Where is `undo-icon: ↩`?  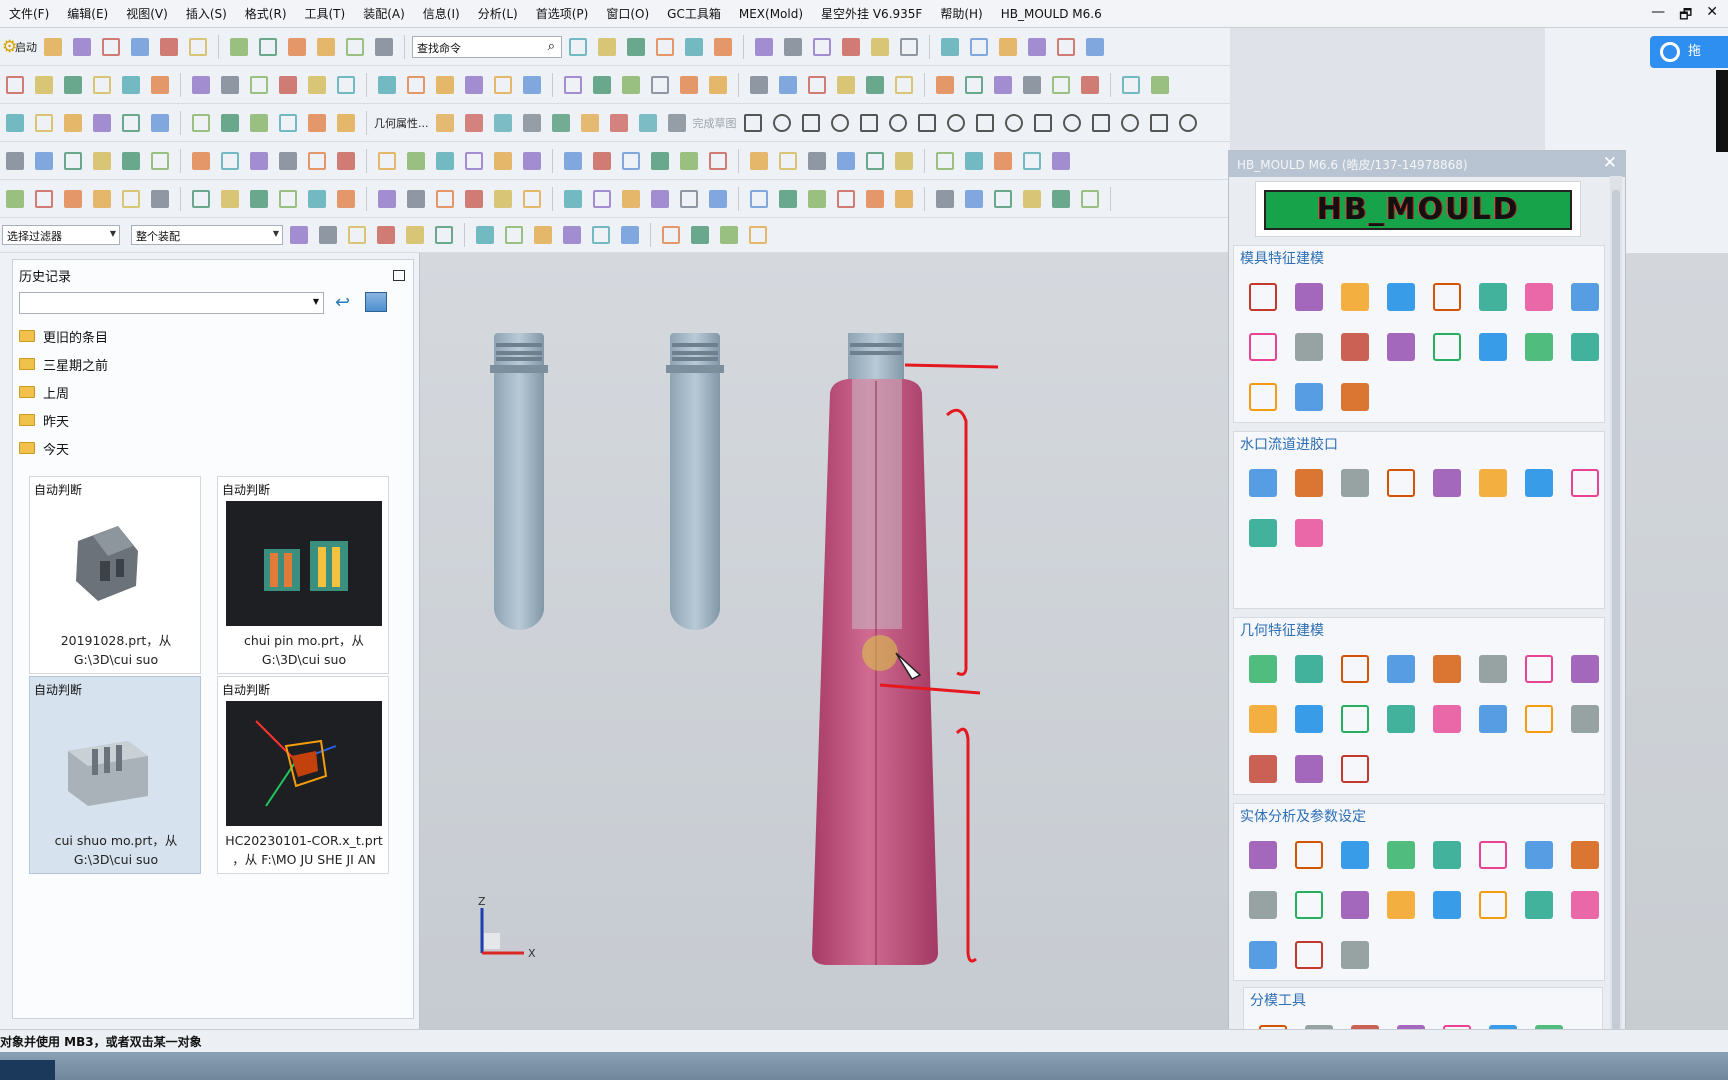
undo-icon: ↩ is located at coordinates (342, 302).